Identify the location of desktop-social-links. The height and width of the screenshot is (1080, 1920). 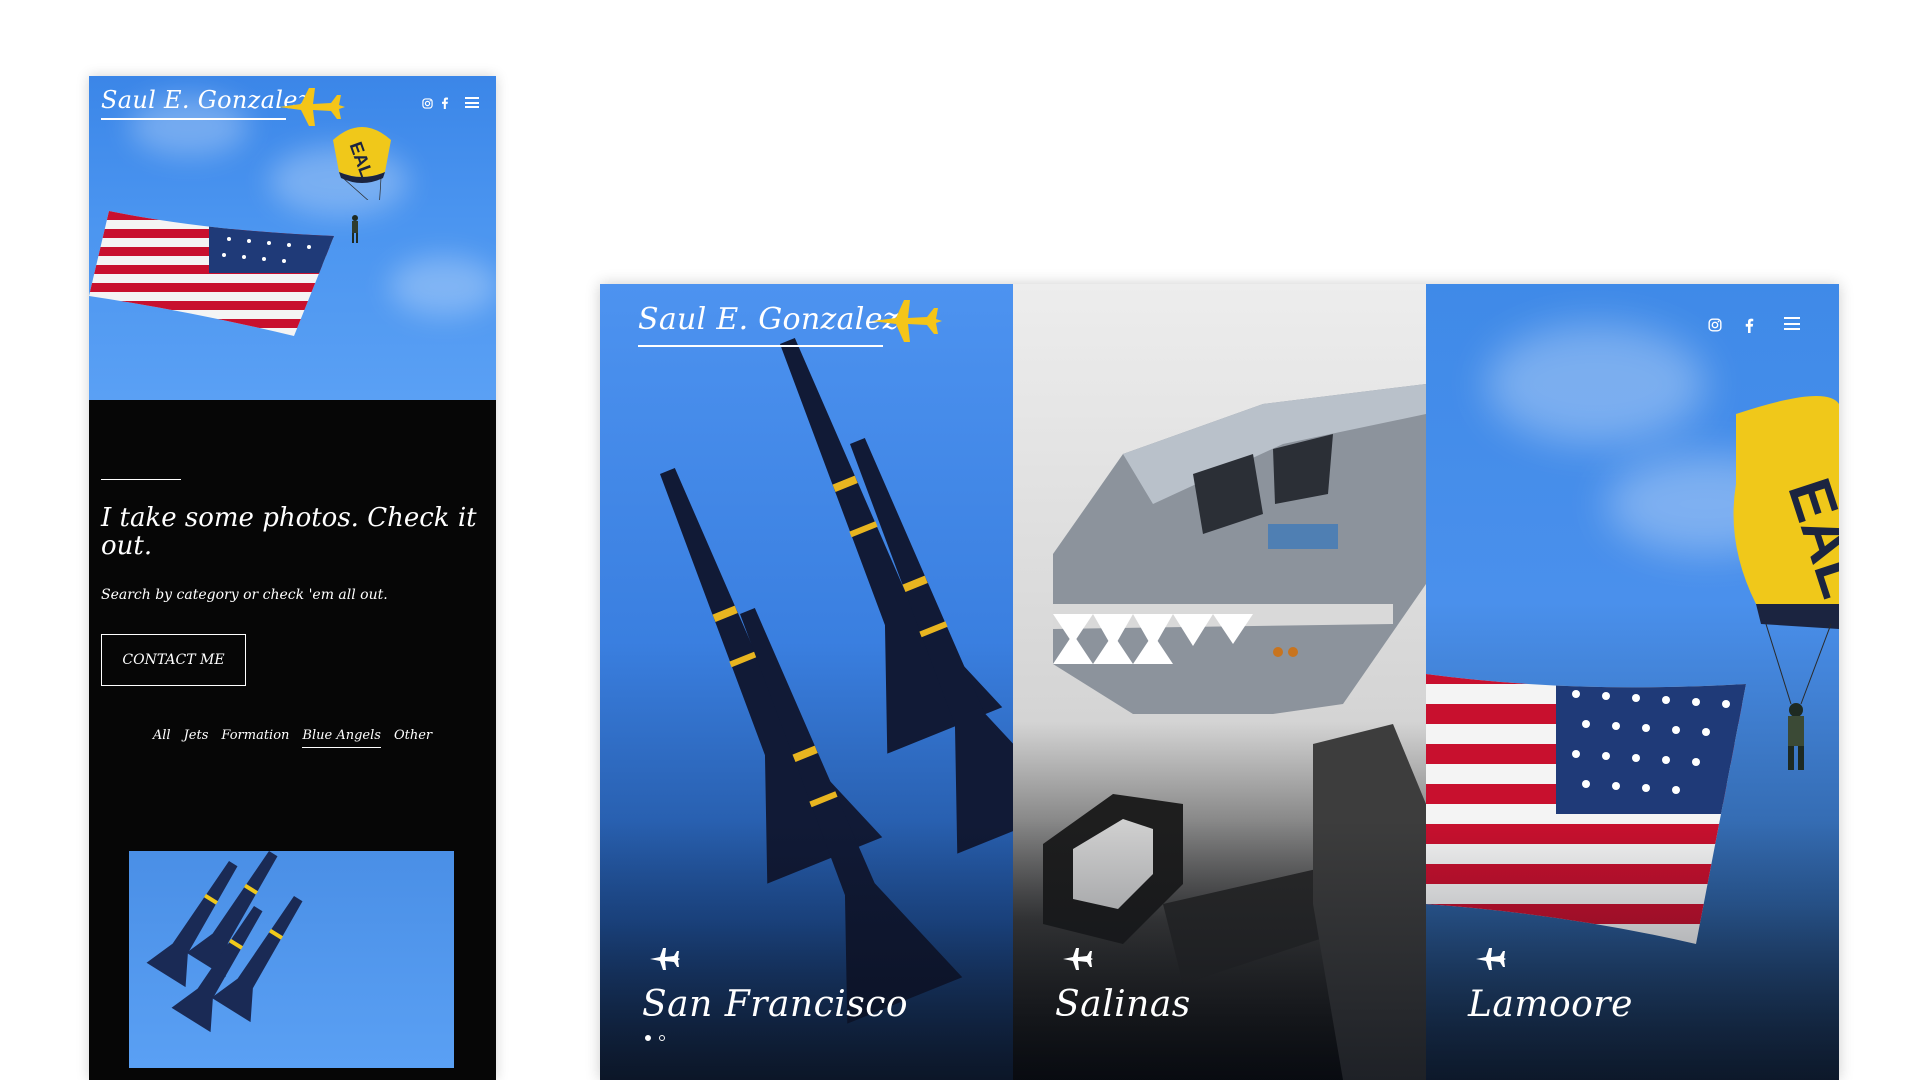
(1732, 325).